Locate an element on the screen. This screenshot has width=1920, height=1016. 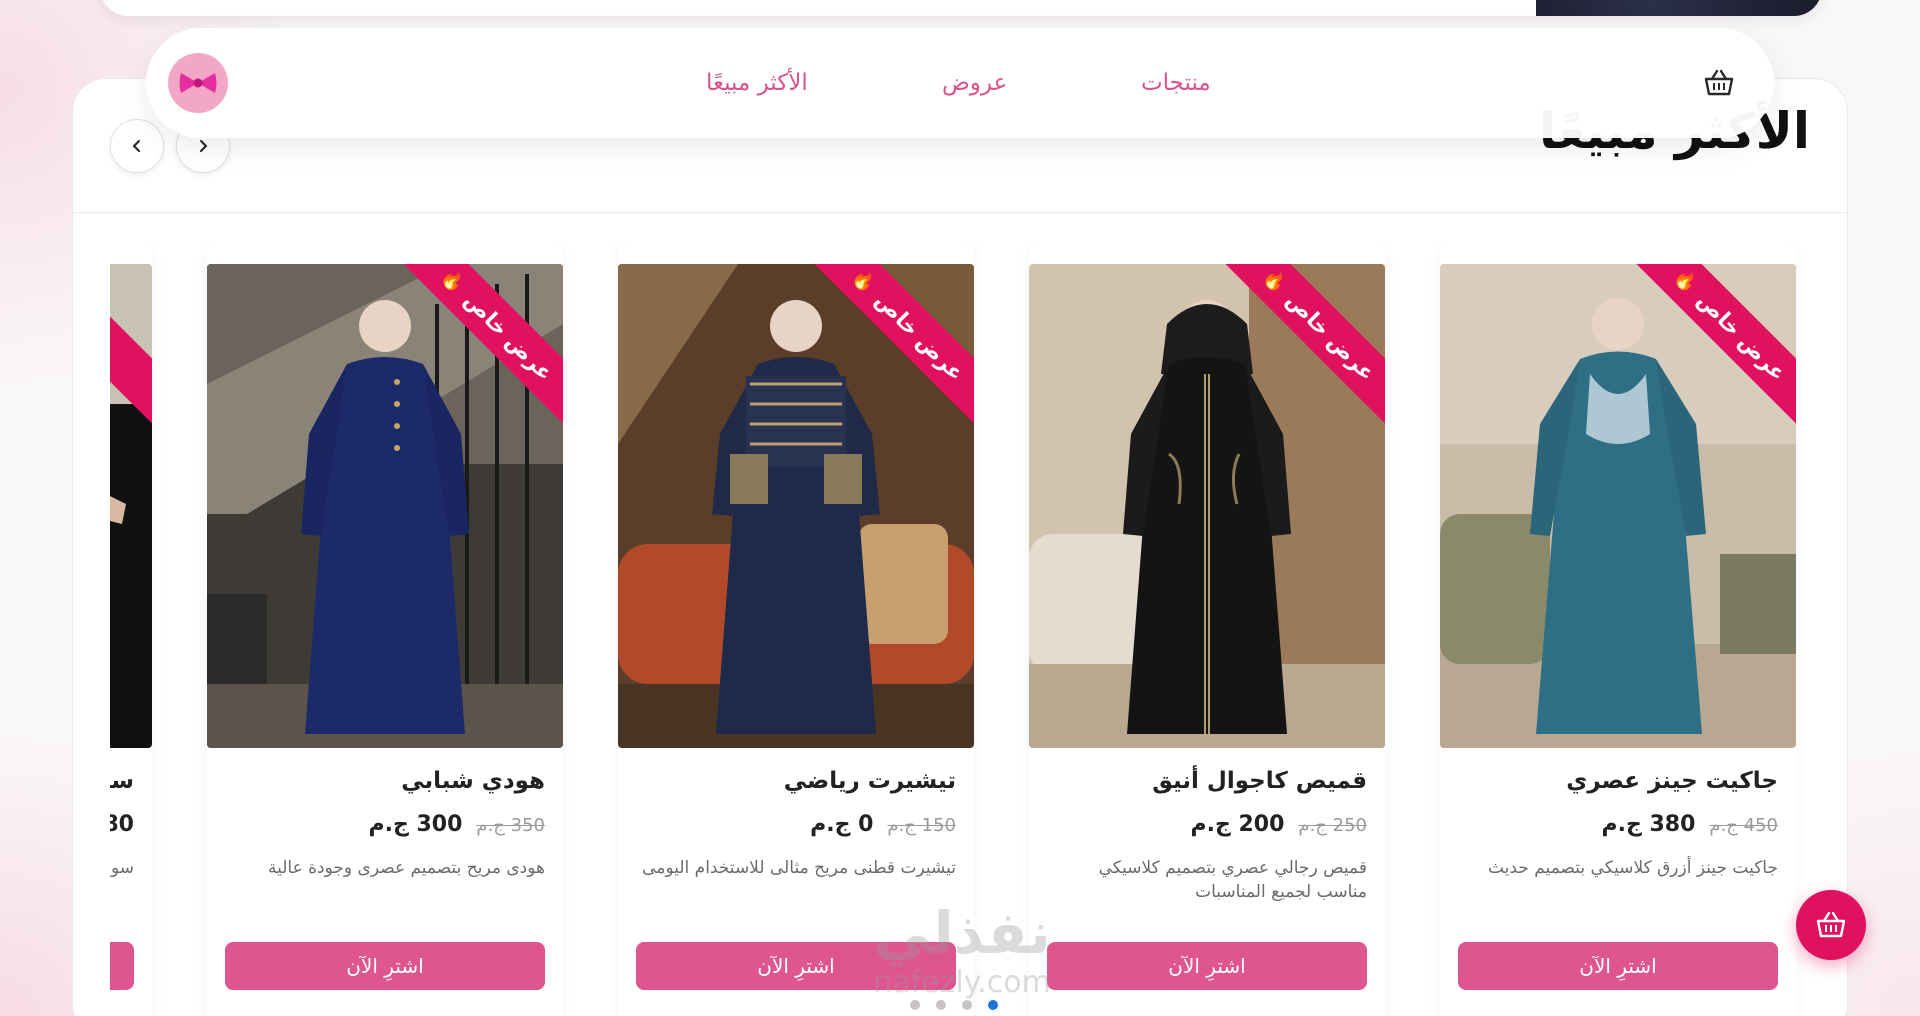
product-price: 200 ج.م is located at coordinates (1237, 824).